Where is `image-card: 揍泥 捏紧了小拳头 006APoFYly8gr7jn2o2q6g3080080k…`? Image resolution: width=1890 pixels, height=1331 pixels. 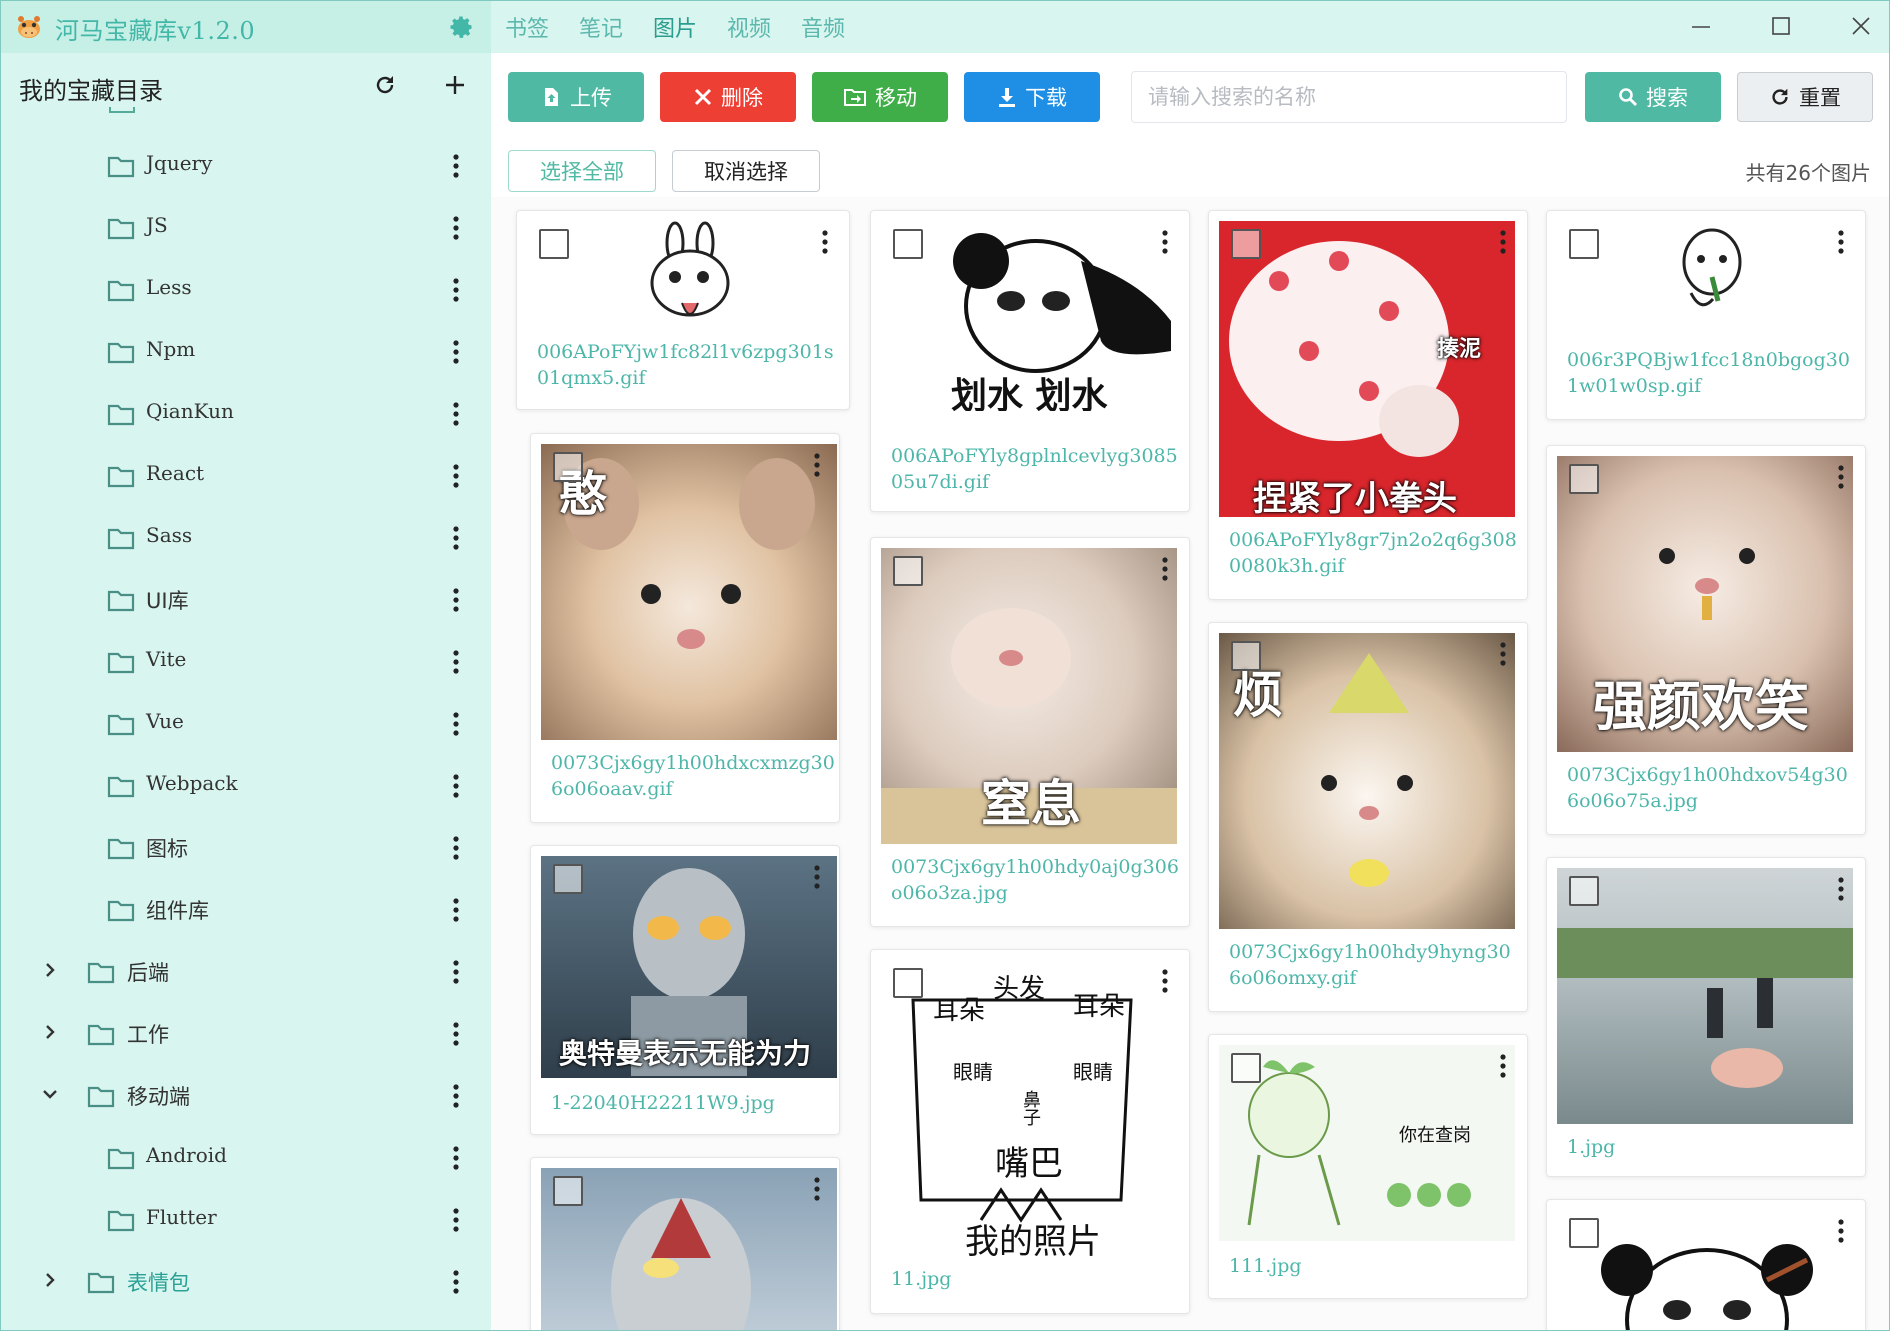
image-card: 揍泥 捏紧了小拳头 006APoFYly8gr7jn2o2q6g3080080k… is located at coordinates (1368, 405).